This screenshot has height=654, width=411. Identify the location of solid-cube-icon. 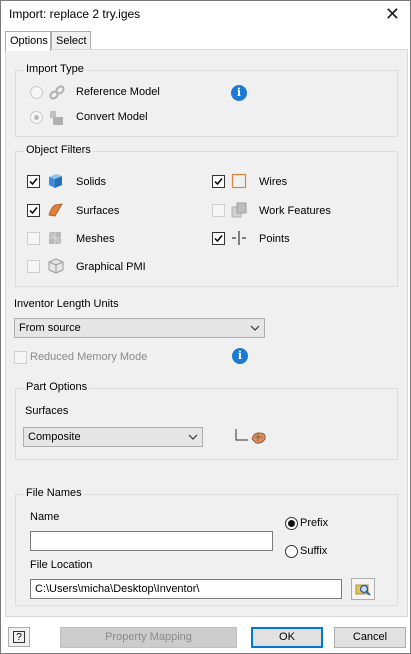
(55, 181).